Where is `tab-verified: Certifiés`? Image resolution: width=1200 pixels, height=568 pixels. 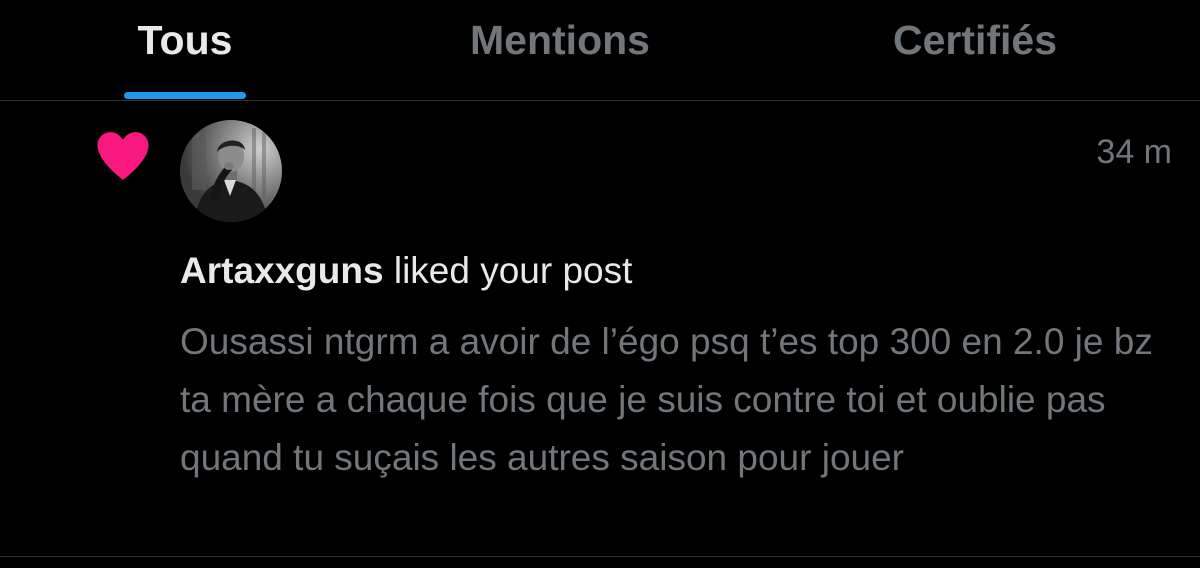
tab-verified: Certifiés is located at coordinates (975, 50).